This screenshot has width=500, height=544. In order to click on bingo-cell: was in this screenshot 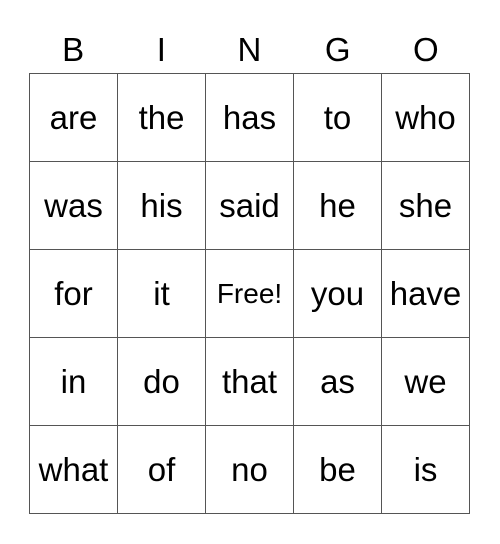, I will do `click(74, 206)`.